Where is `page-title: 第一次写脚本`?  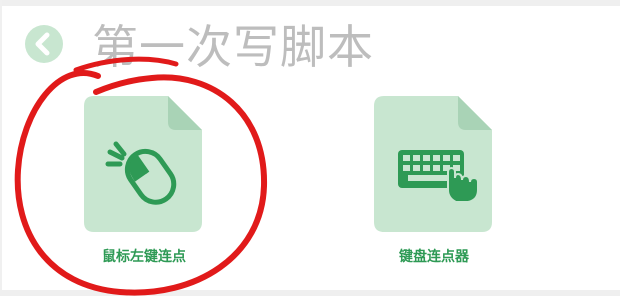 page-title: 第一次写脚本 is located at coordinates (233, 47).